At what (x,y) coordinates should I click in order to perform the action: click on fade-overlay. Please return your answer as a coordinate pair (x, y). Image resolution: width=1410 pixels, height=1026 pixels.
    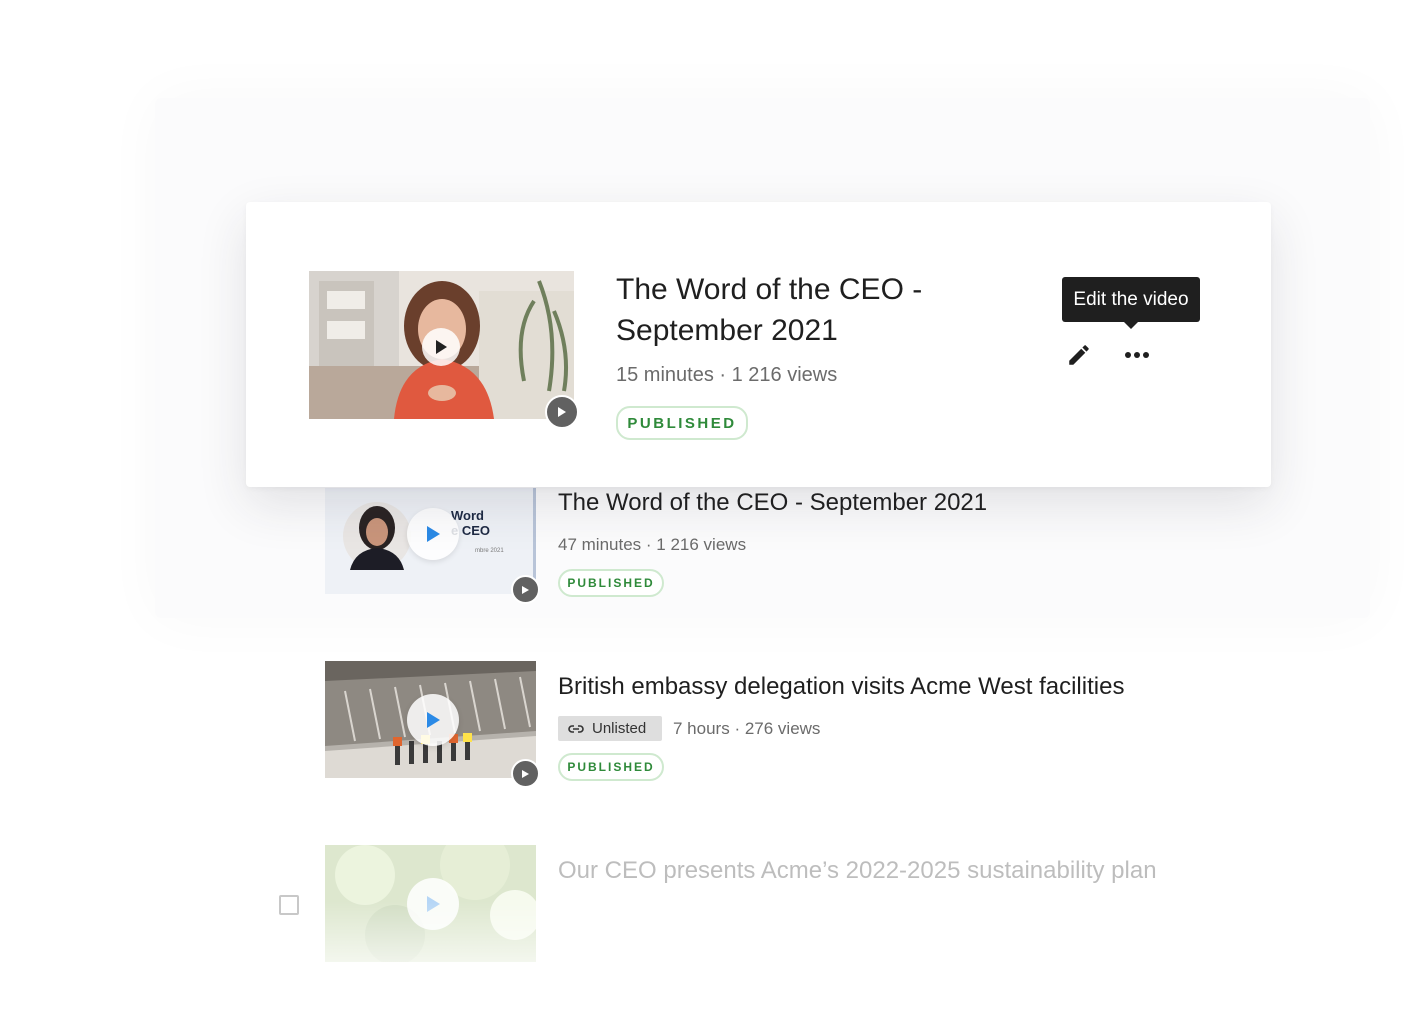
    Looking at the image, I should click on (780, 963).